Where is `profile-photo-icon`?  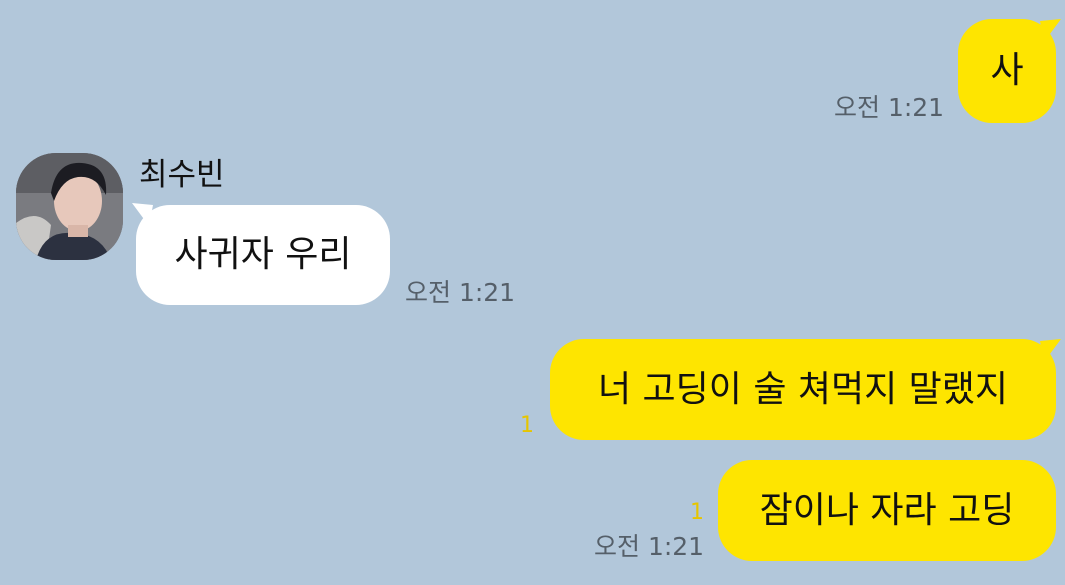
profile-photo-icon is located at coordinates (69, 206).